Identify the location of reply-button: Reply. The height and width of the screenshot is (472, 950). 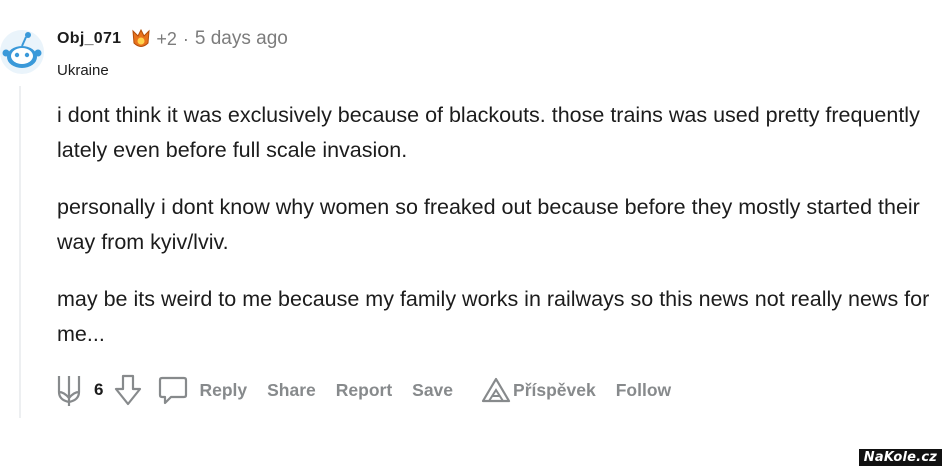
(202, 390).